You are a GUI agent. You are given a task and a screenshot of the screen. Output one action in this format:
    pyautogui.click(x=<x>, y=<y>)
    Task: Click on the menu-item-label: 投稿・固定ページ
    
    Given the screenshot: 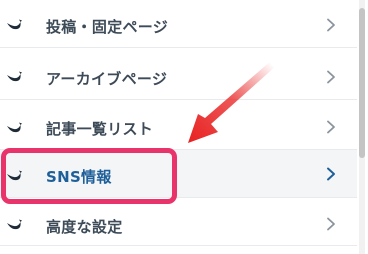 What is the action you would take?
    pyautogui.click(x=107, y=27)
    